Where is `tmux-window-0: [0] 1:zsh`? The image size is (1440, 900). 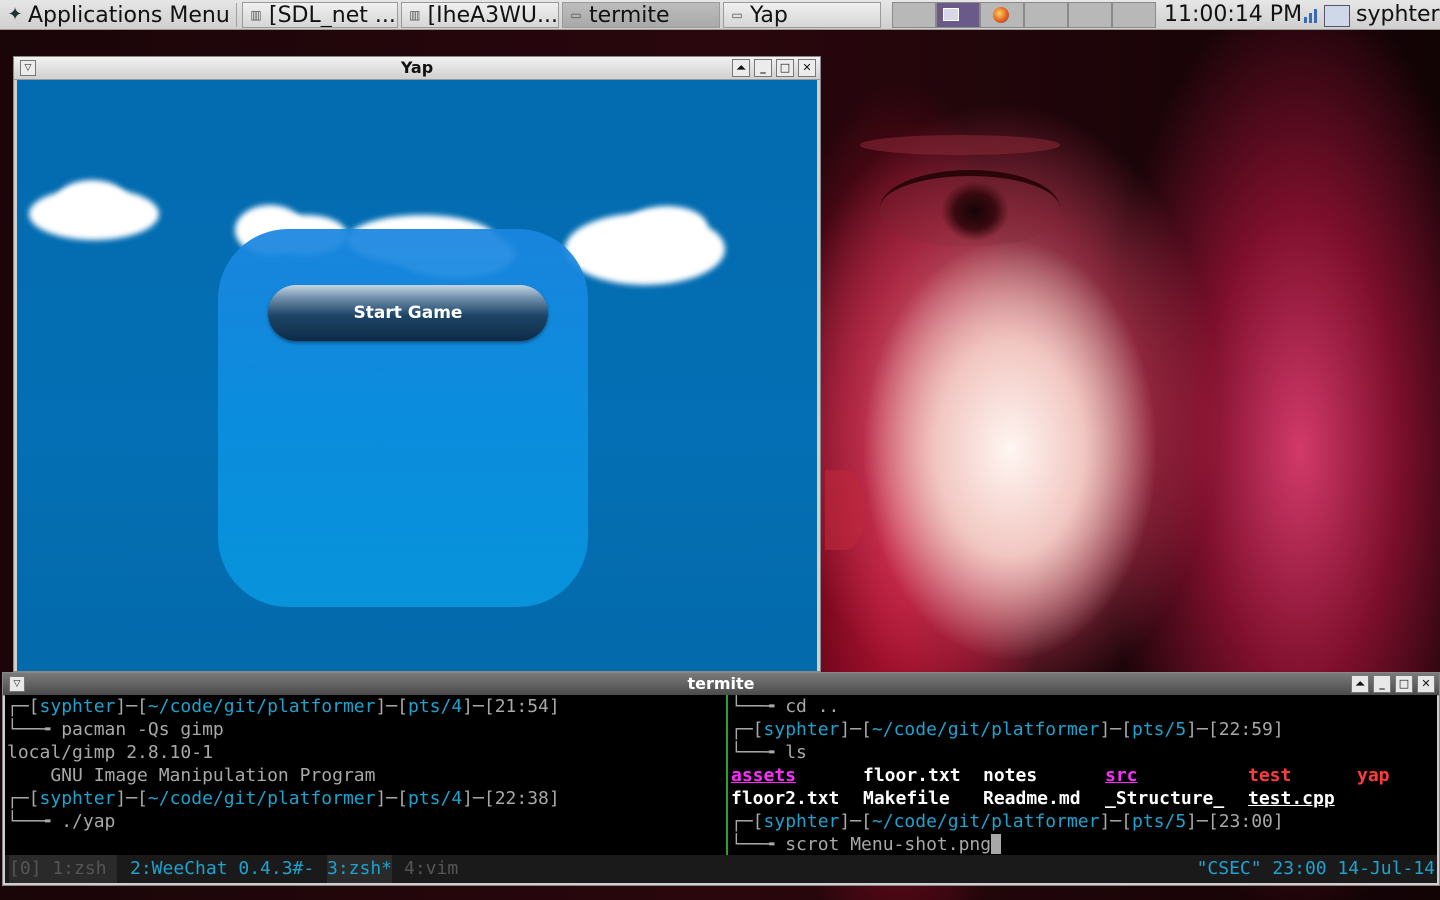 tmux-window-0: [0] 1:zsh is located at coordinates (63, 869).